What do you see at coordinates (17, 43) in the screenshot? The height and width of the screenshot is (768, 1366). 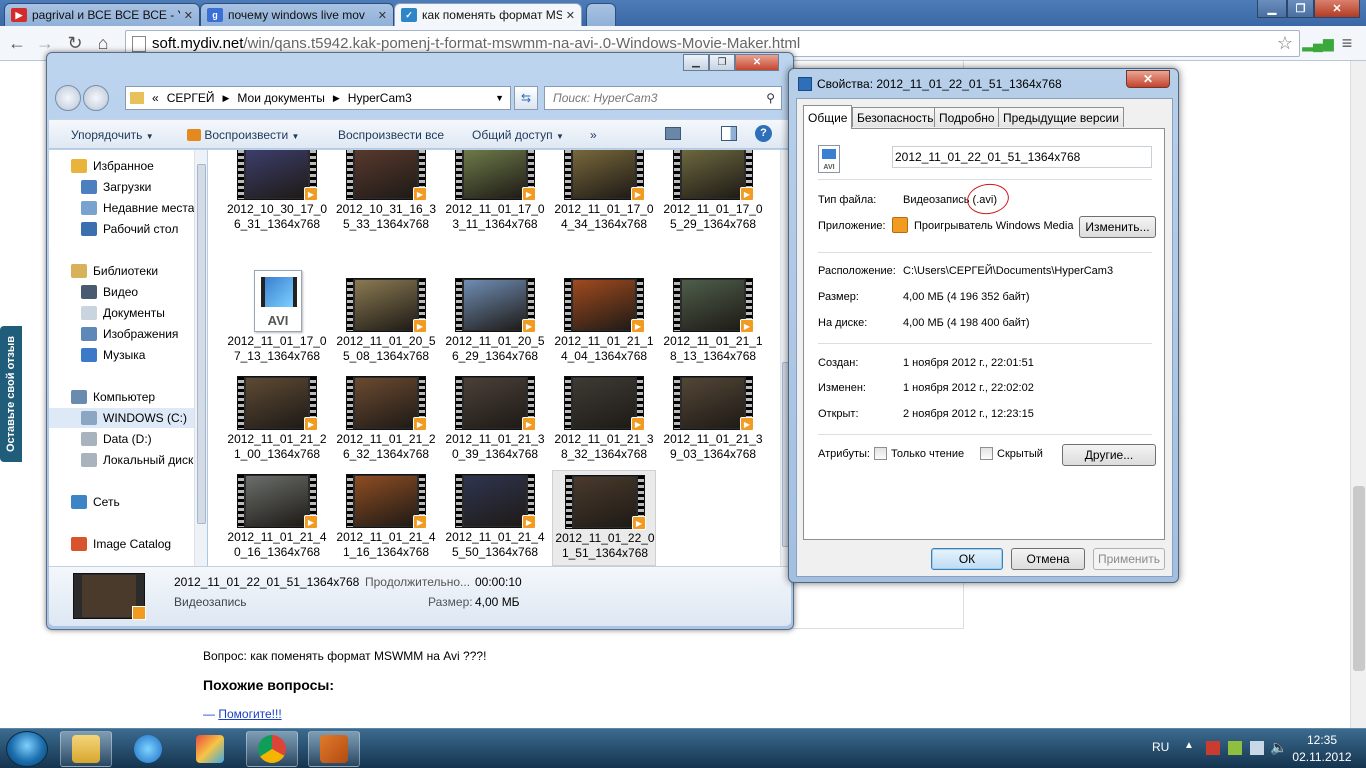 I see `back-icon: ←` at bounding box center [17, 43].